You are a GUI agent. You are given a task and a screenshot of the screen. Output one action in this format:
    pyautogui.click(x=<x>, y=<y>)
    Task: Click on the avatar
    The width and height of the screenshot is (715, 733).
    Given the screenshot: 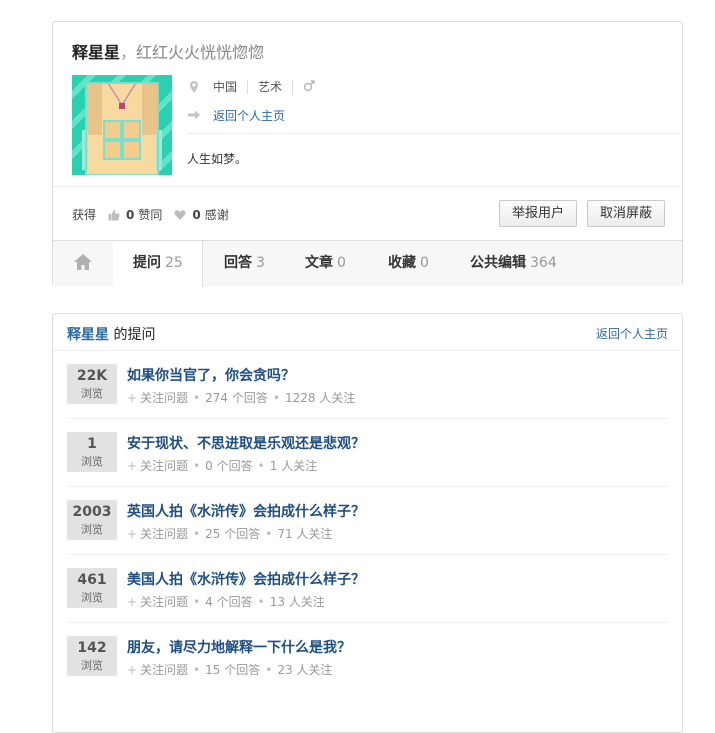 What is the action you would take?
    pyautogui.click(x=122, y=125)
    